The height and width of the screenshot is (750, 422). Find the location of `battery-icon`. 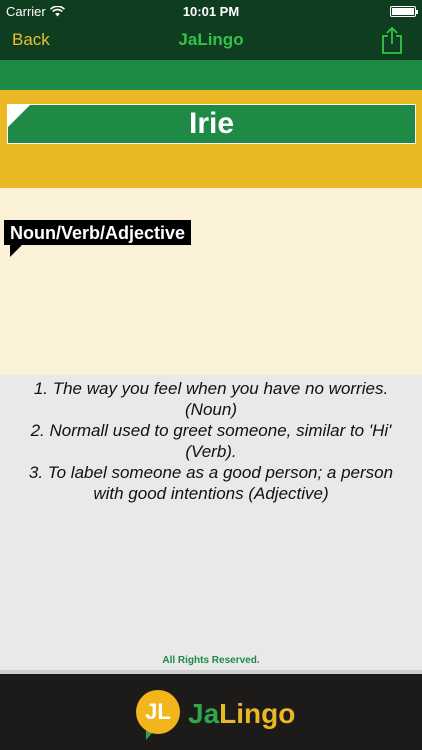

battery-icon is located at coordinates (404, 11).